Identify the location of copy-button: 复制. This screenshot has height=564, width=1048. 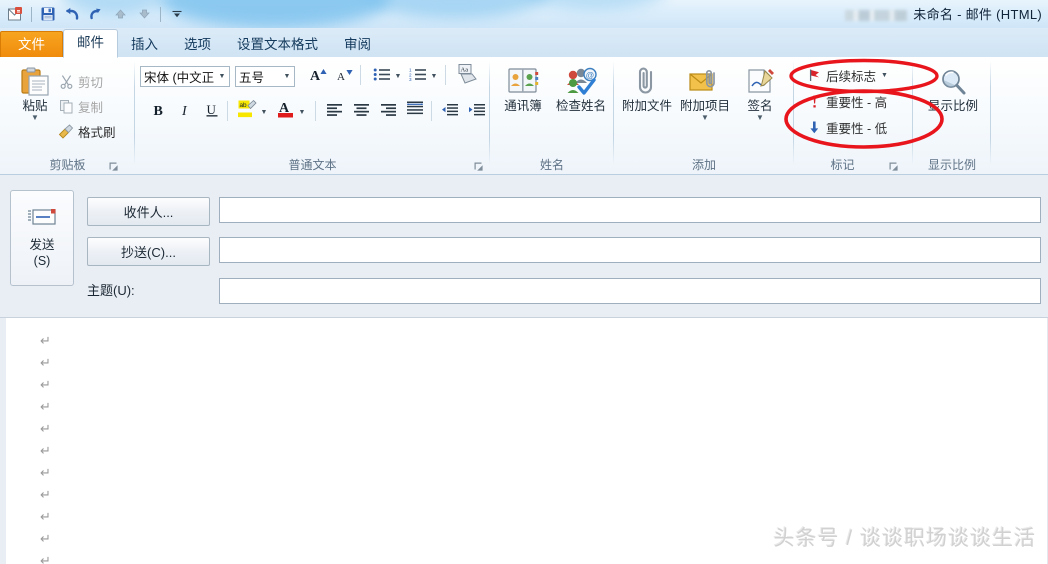
(80, 106).